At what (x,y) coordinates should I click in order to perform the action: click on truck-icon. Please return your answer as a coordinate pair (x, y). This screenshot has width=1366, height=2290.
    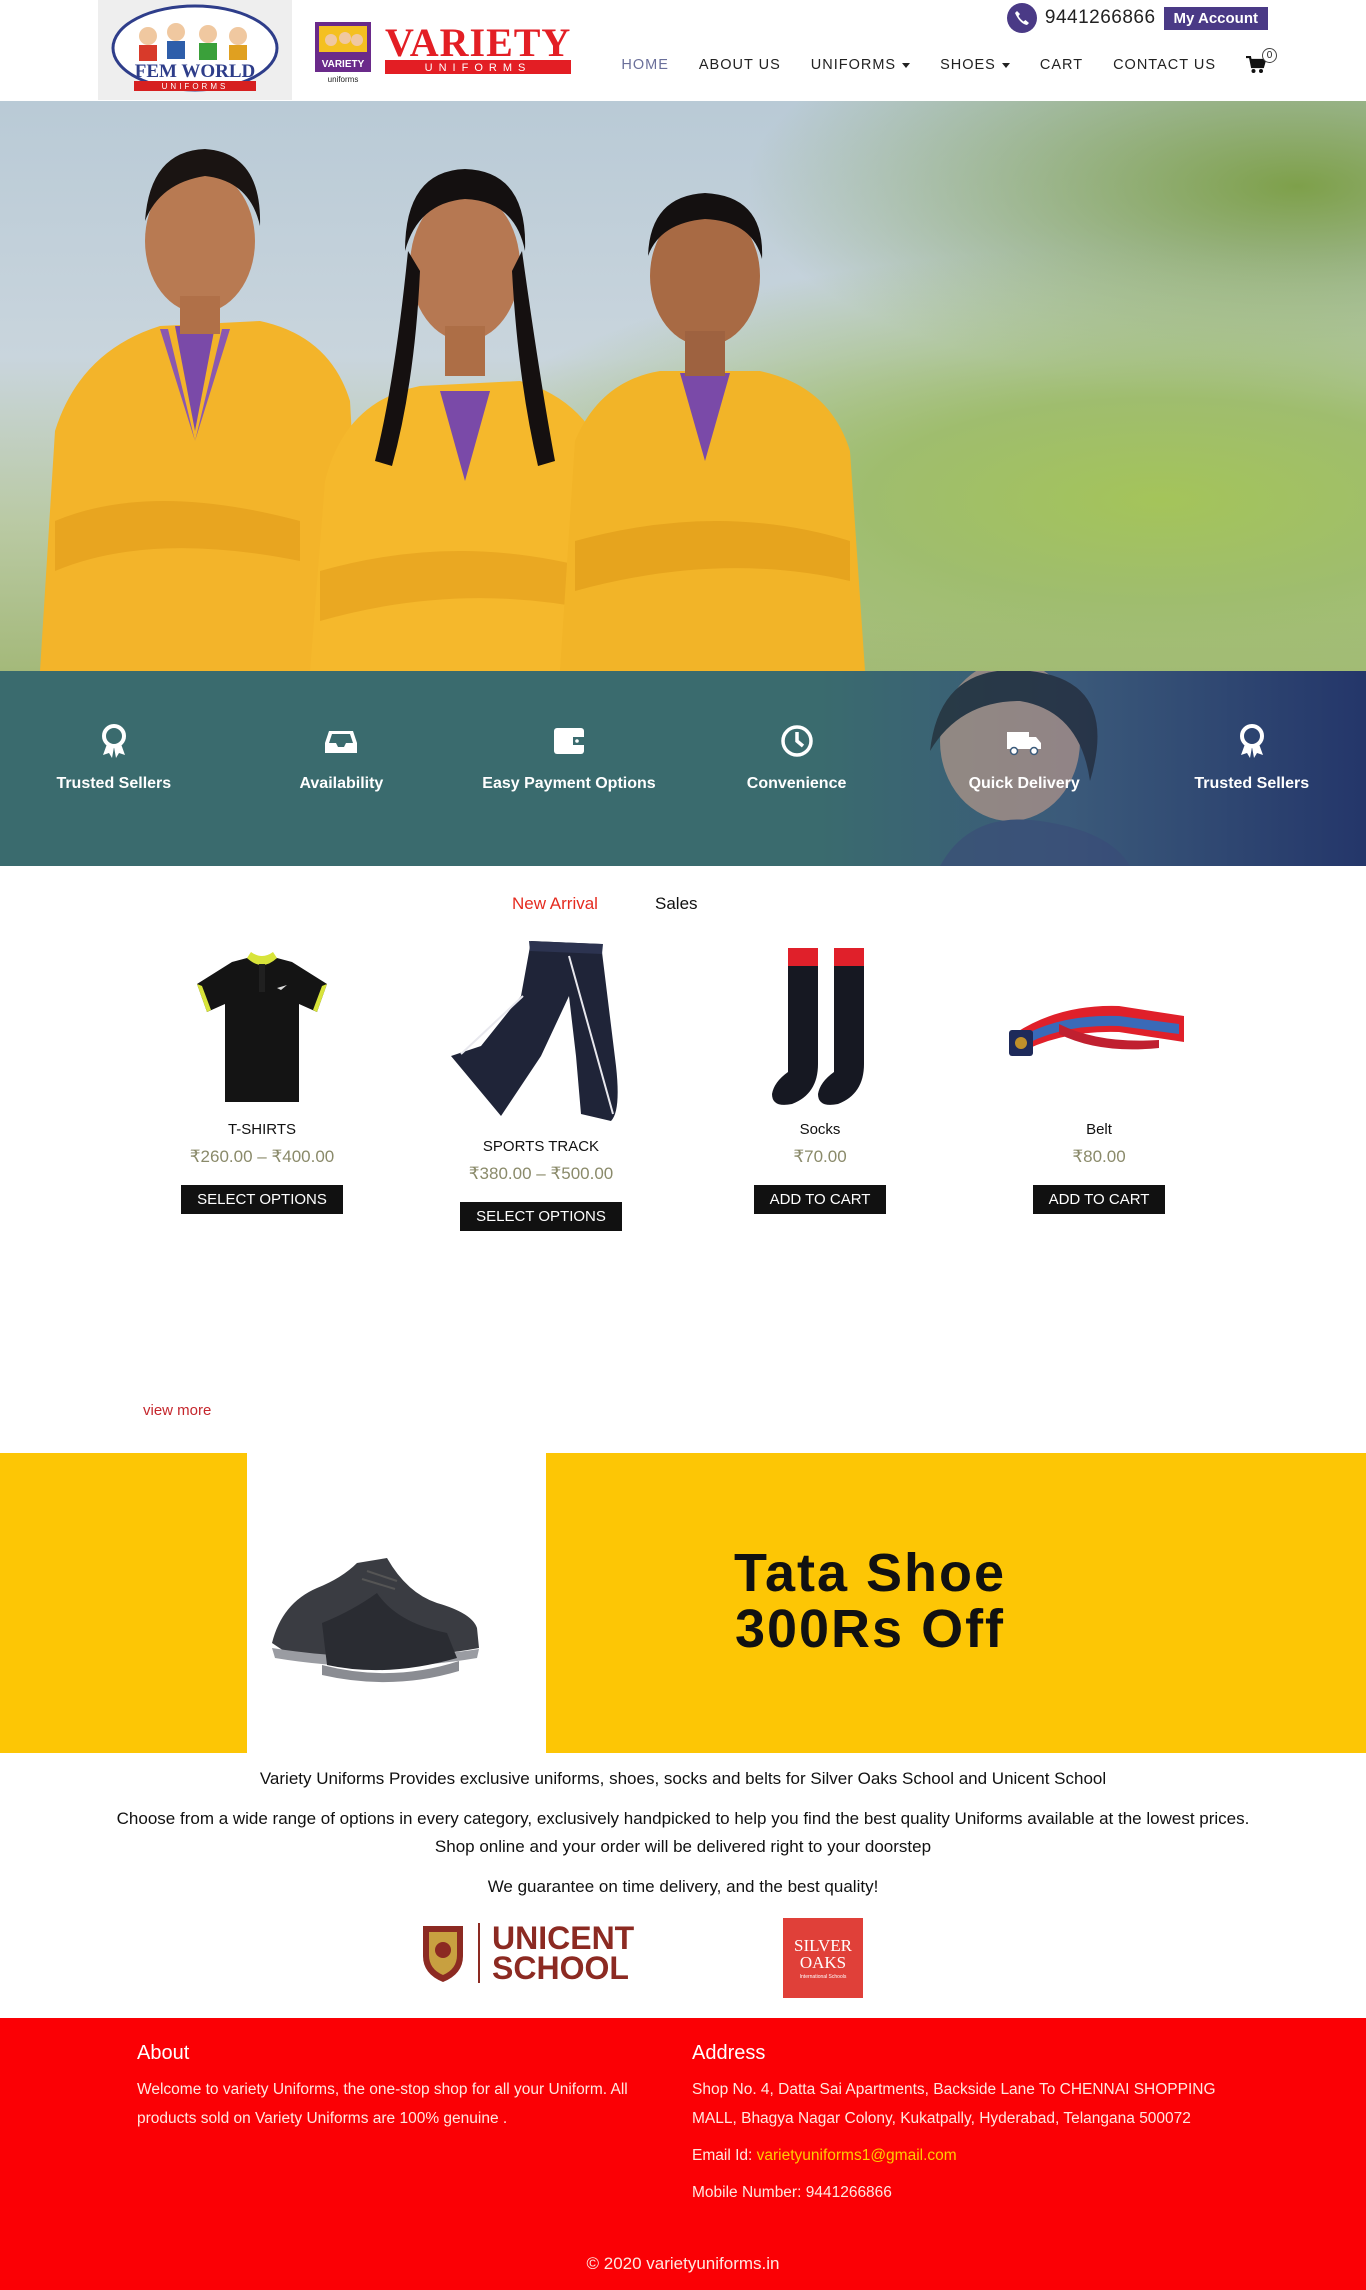
    Looking at the image, I should click on (1024, 744).